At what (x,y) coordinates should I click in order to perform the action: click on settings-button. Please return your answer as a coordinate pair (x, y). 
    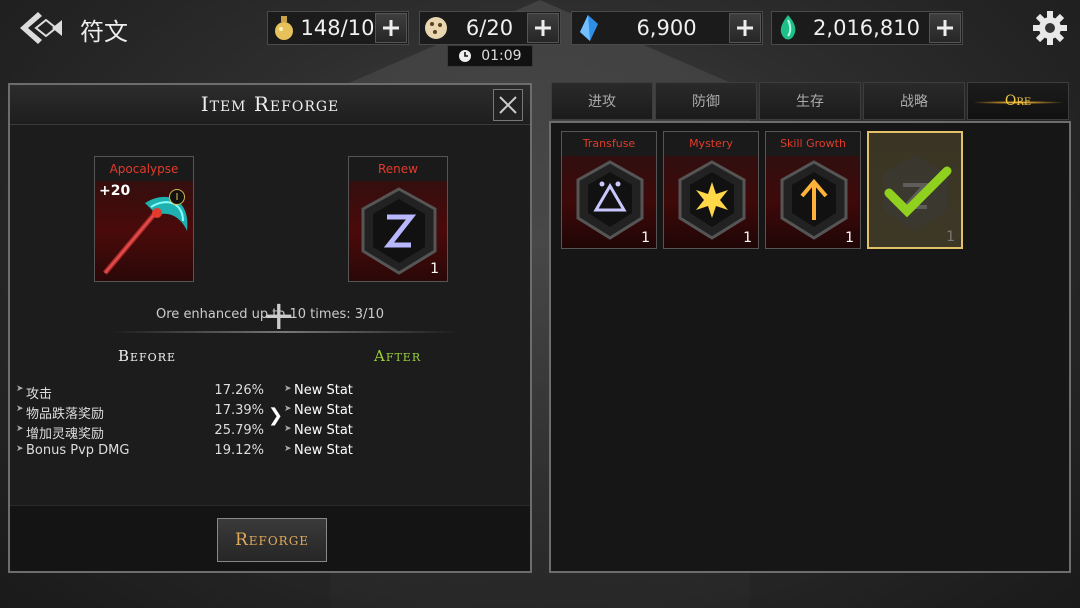
    Looking at the image, I should click on (1050, 28).